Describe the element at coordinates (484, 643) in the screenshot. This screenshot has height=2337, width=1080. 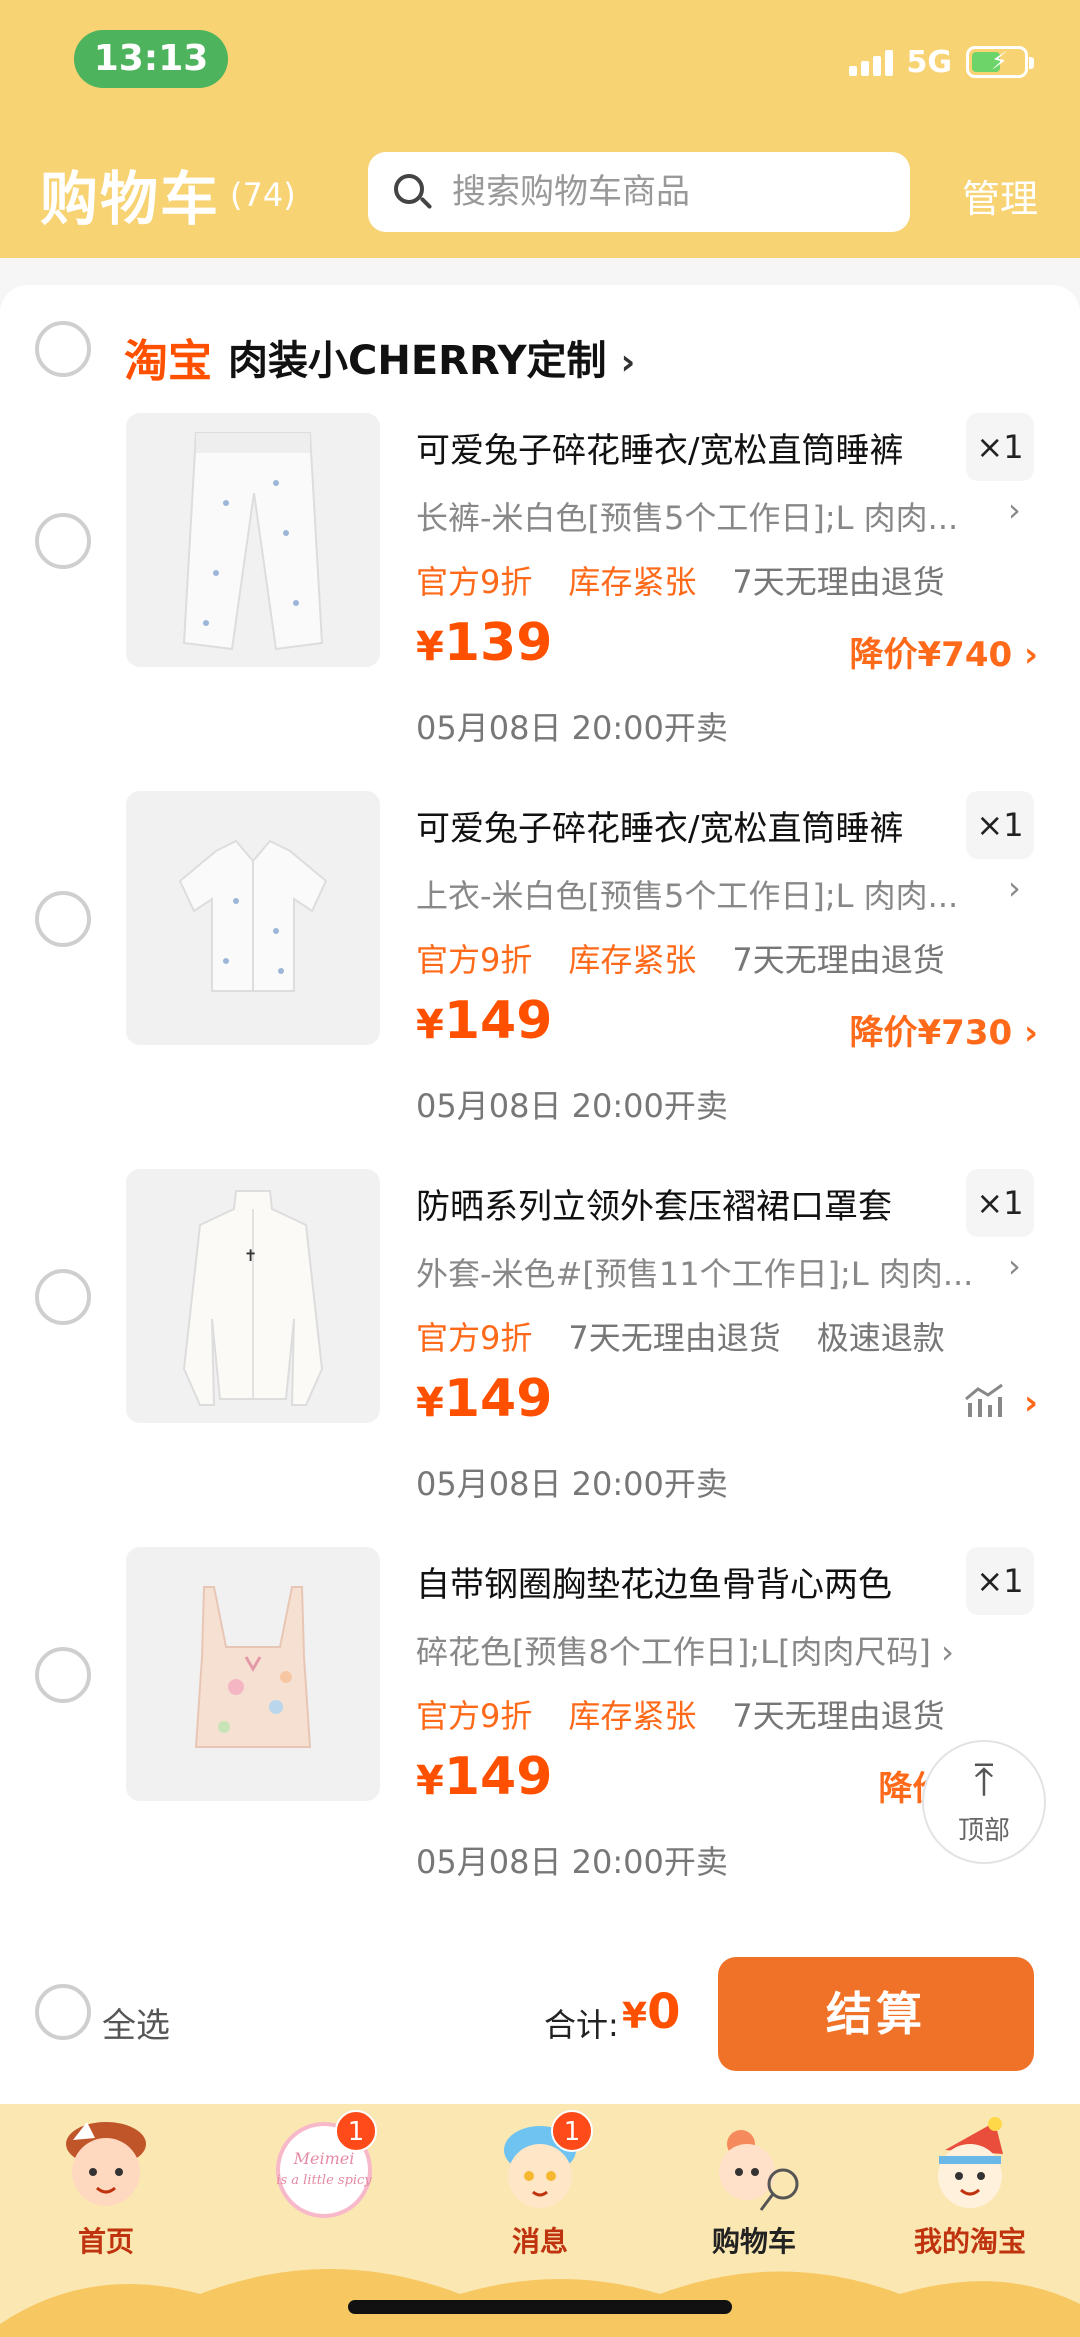
I see `item-price: ¥139` at that location.